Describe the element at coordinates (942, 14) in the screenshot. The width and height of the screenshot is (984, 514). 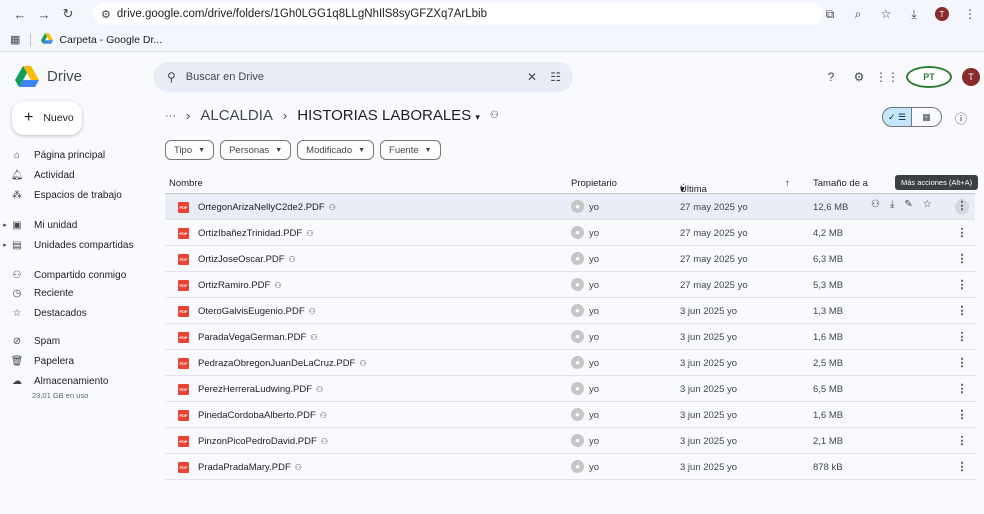
I see `profile-button: T` at that location.